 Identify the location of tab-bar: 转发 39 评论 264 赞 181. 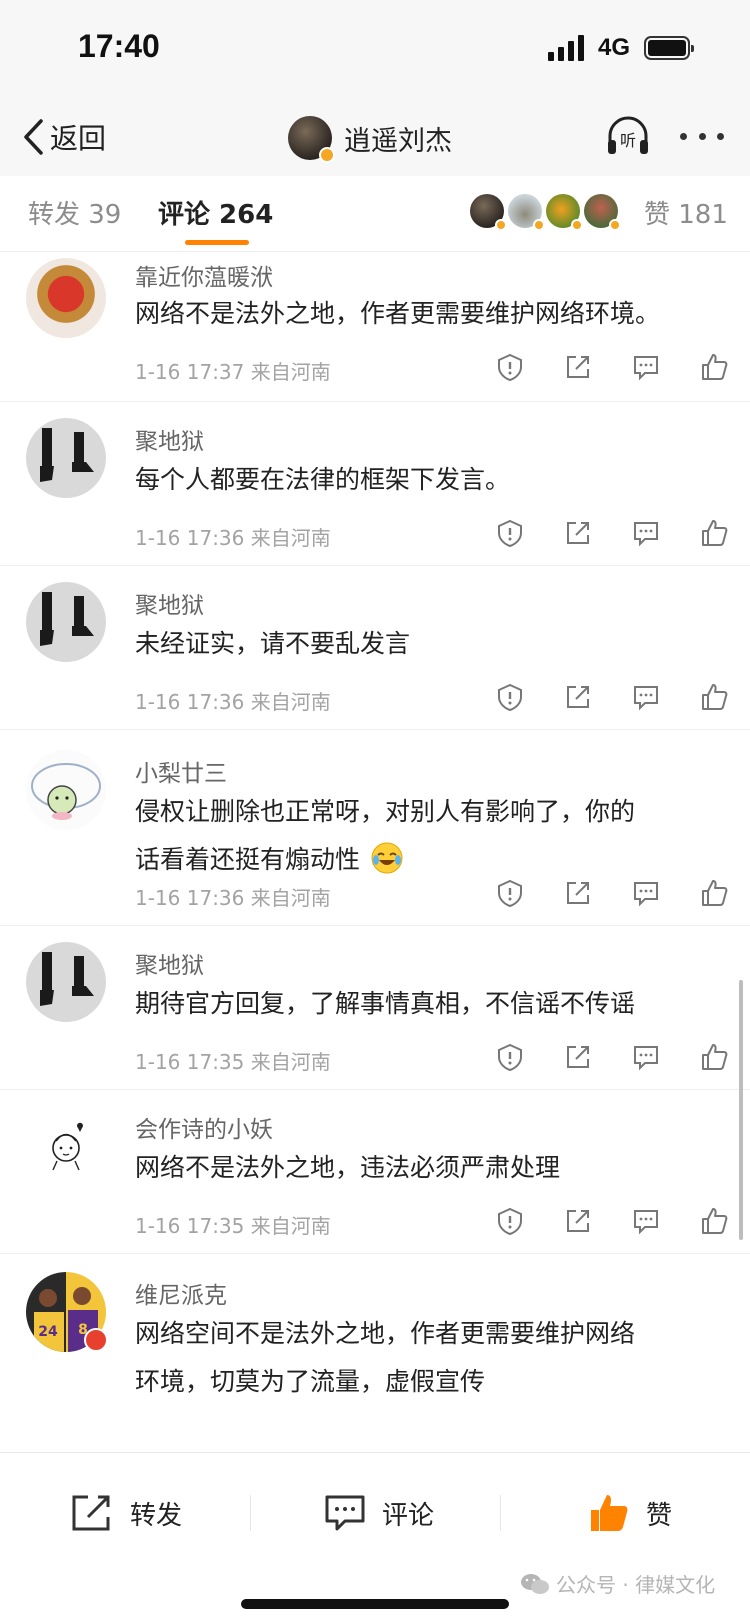
(375, 214).